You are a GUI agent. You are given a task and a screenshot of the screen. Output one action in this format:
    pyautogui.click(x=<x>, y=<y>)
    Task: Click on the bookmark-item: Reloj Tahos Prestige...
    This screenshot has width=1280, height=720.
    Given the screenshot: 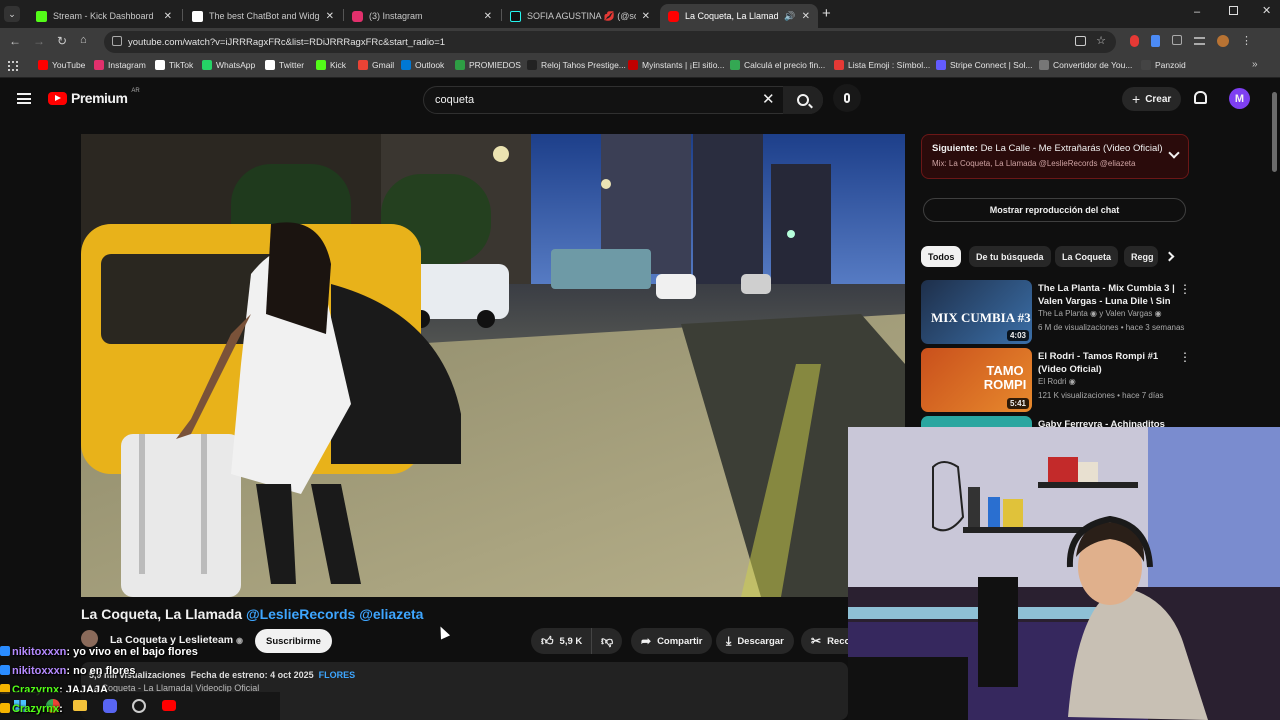 What is the action you would take?
    pyautogui.click(x=576, y=65)
    